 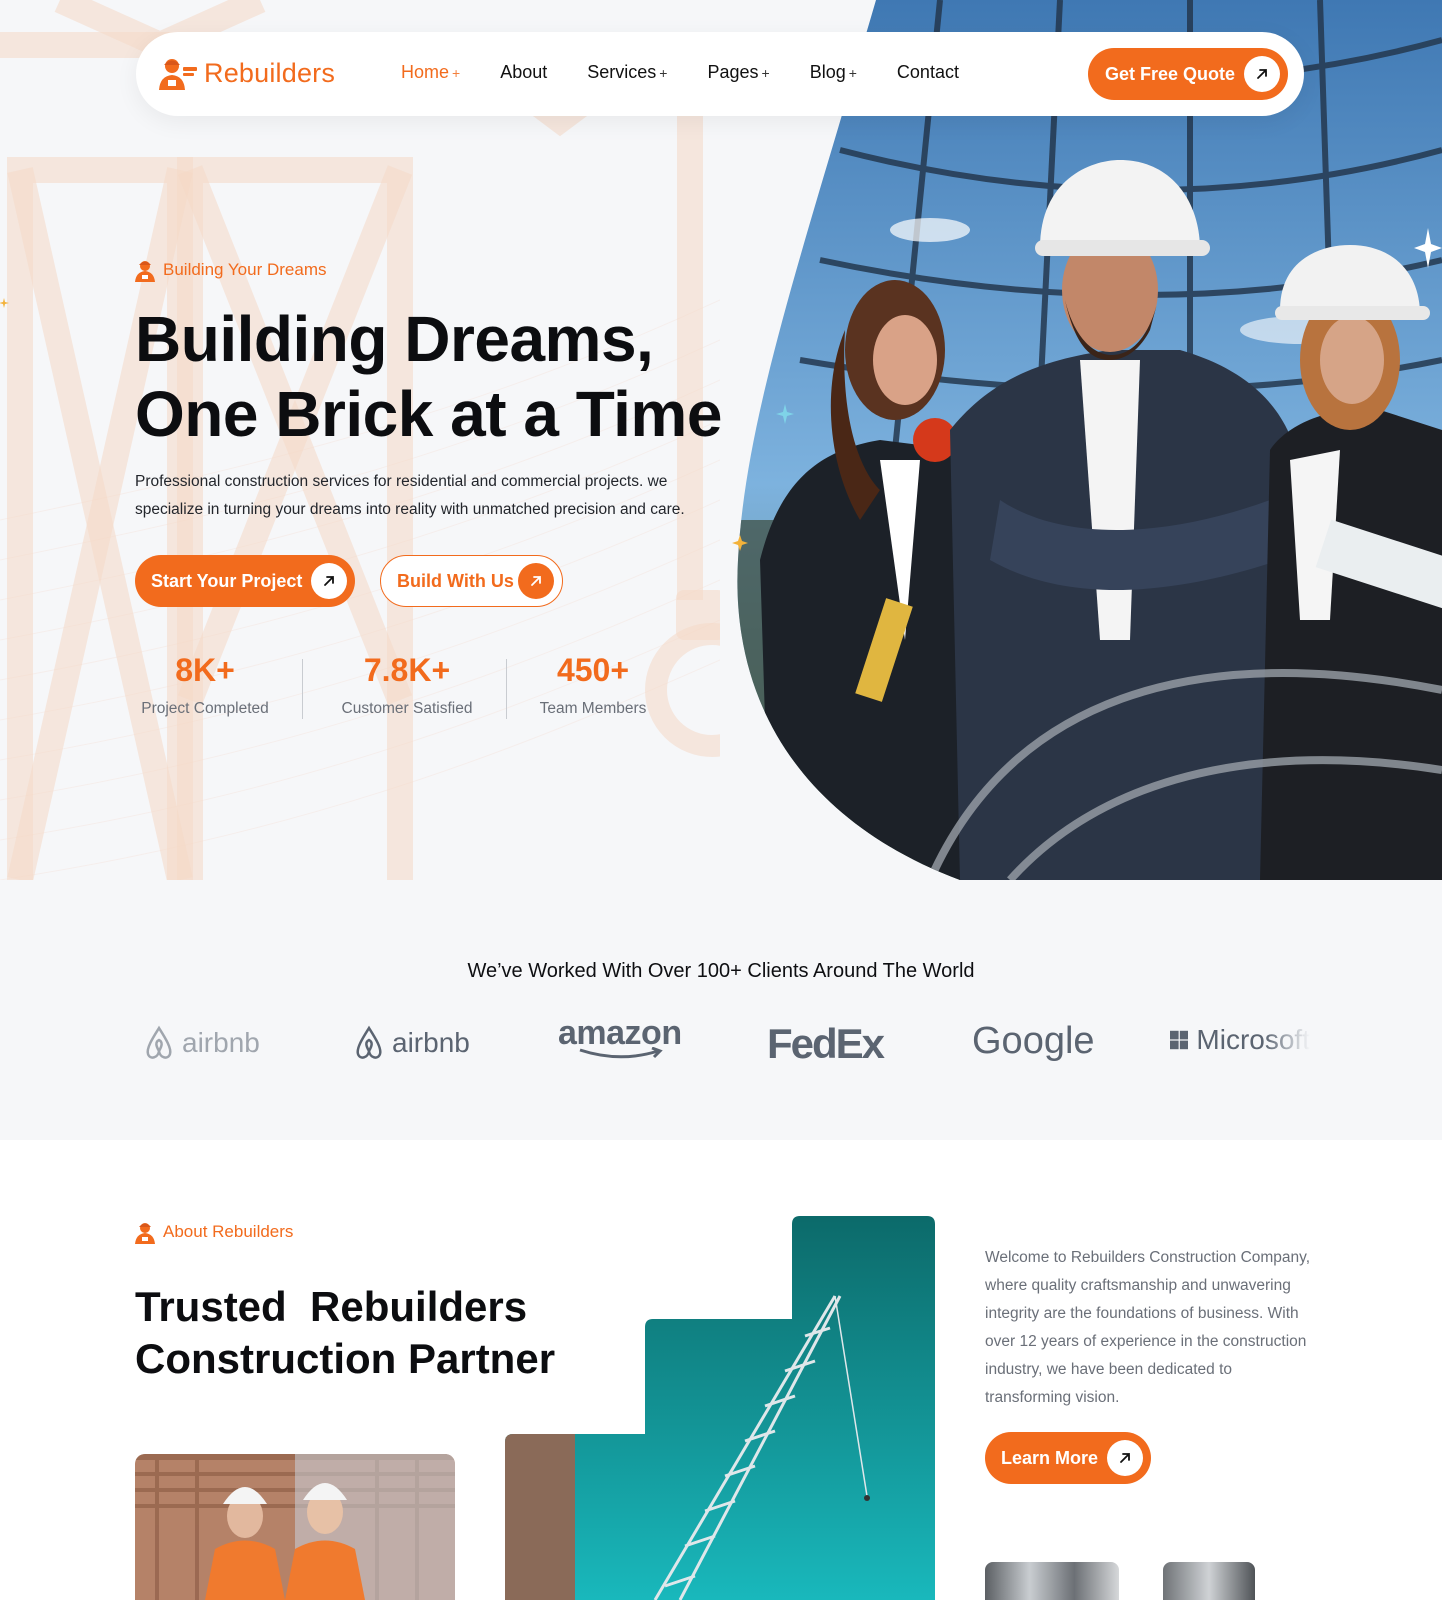 I want to click on worker-logo-icon, so click(x=178, y=74).